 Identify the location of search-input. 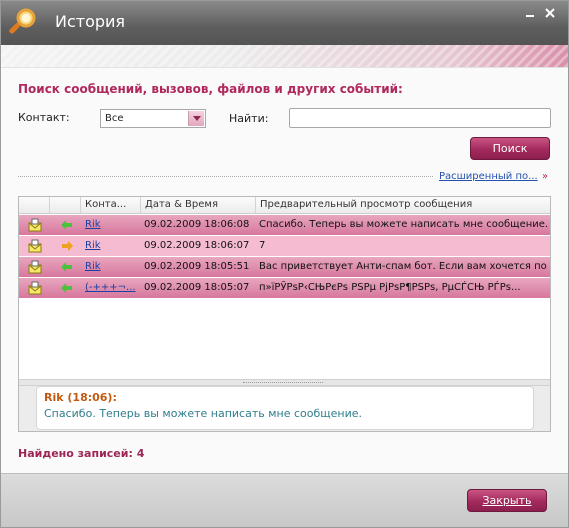
(420, 118).